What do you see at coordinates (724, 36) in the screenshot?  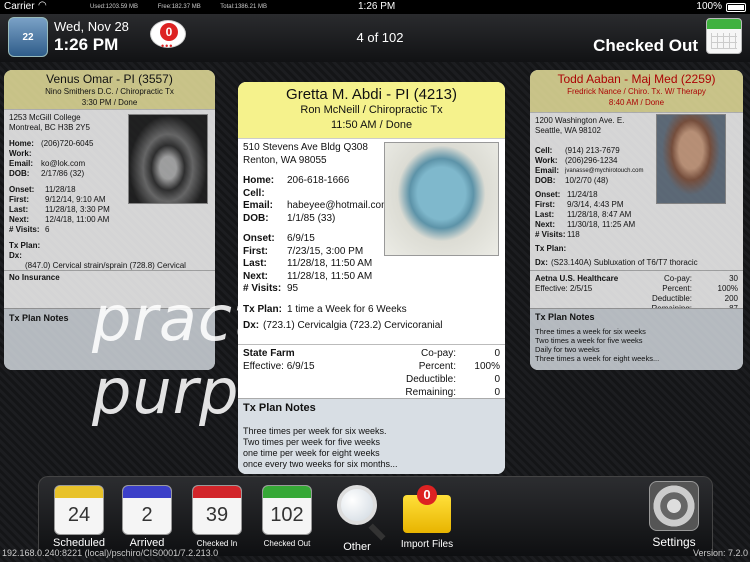 I see `calendar-icon` at bounding box center [724, 36].